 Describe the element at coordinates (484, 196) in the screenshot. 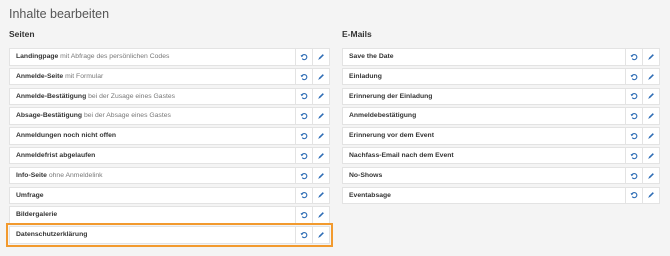

I see `row-label: Eventabsage` at that location.